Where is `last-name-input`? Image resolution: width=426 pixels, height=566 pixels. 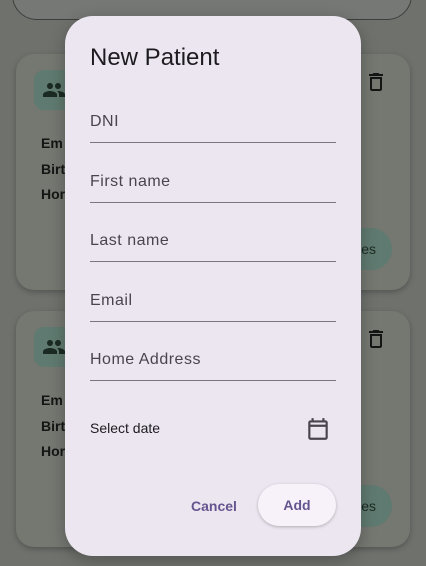 last-name-input is located at coordinates (213, 240).